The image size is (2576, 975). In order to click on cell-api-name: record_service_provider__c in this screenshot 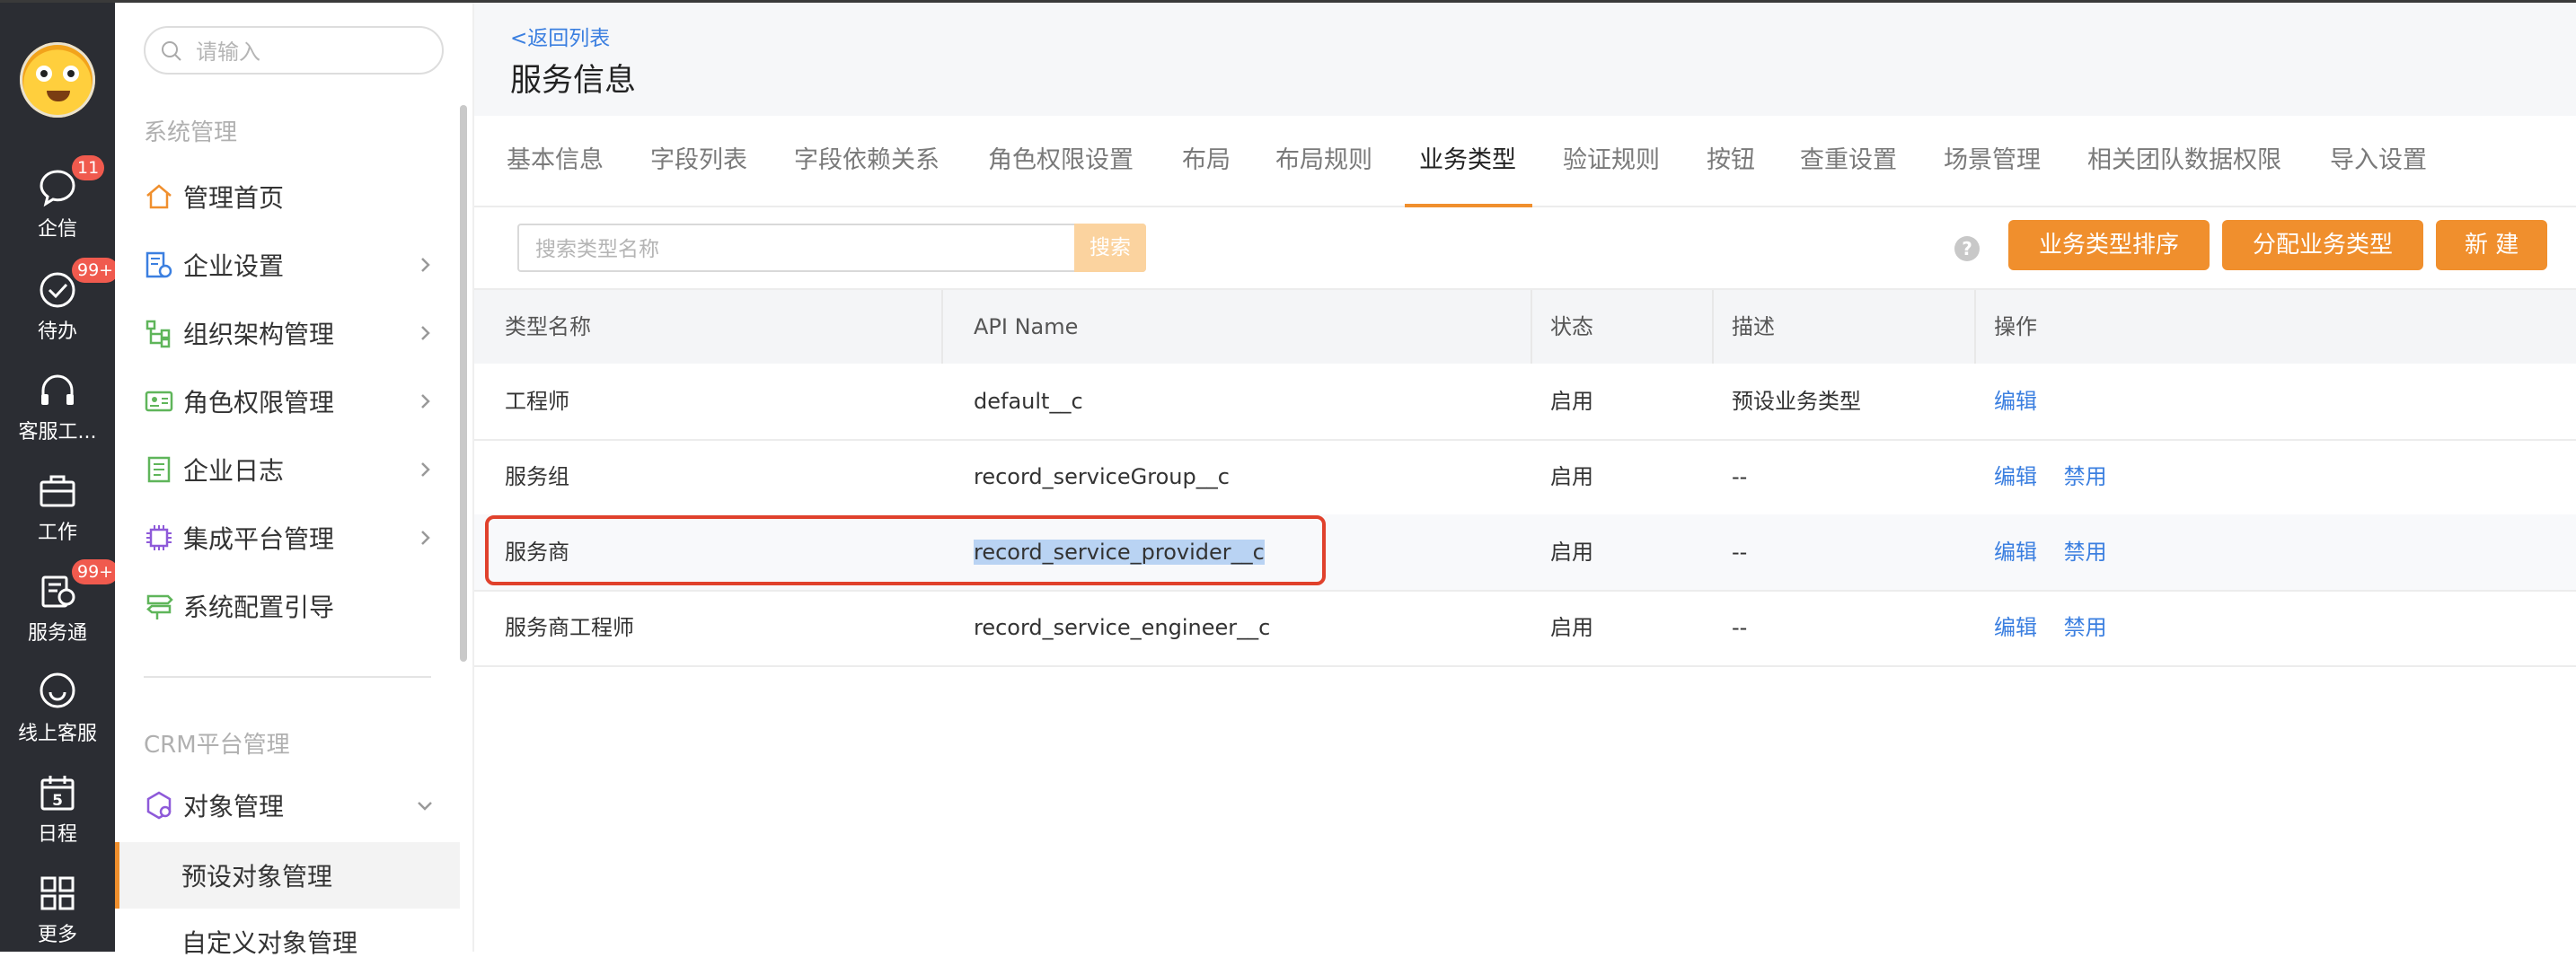, I will do `click(1104, 552)`.